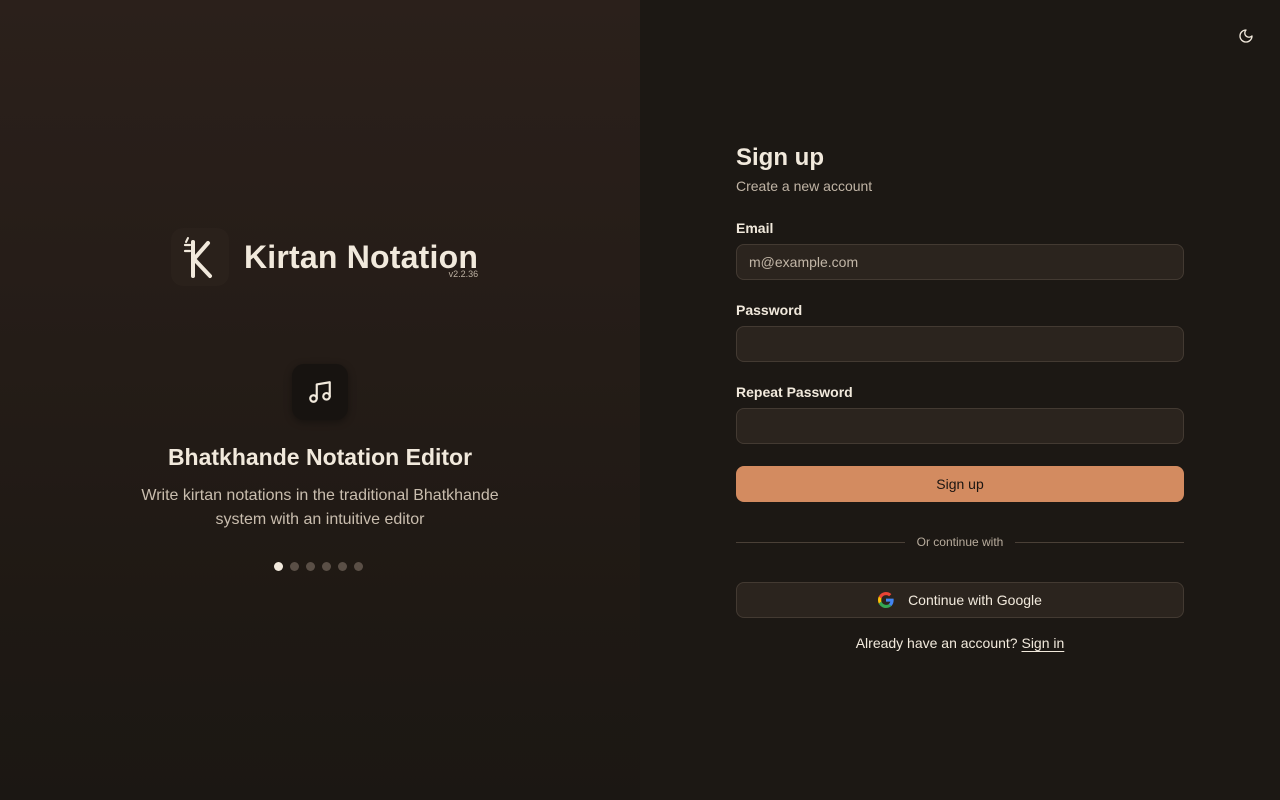  Describe the element at coordinates (820, 542) in the screenshot. I see `divider-line-left` at that location.